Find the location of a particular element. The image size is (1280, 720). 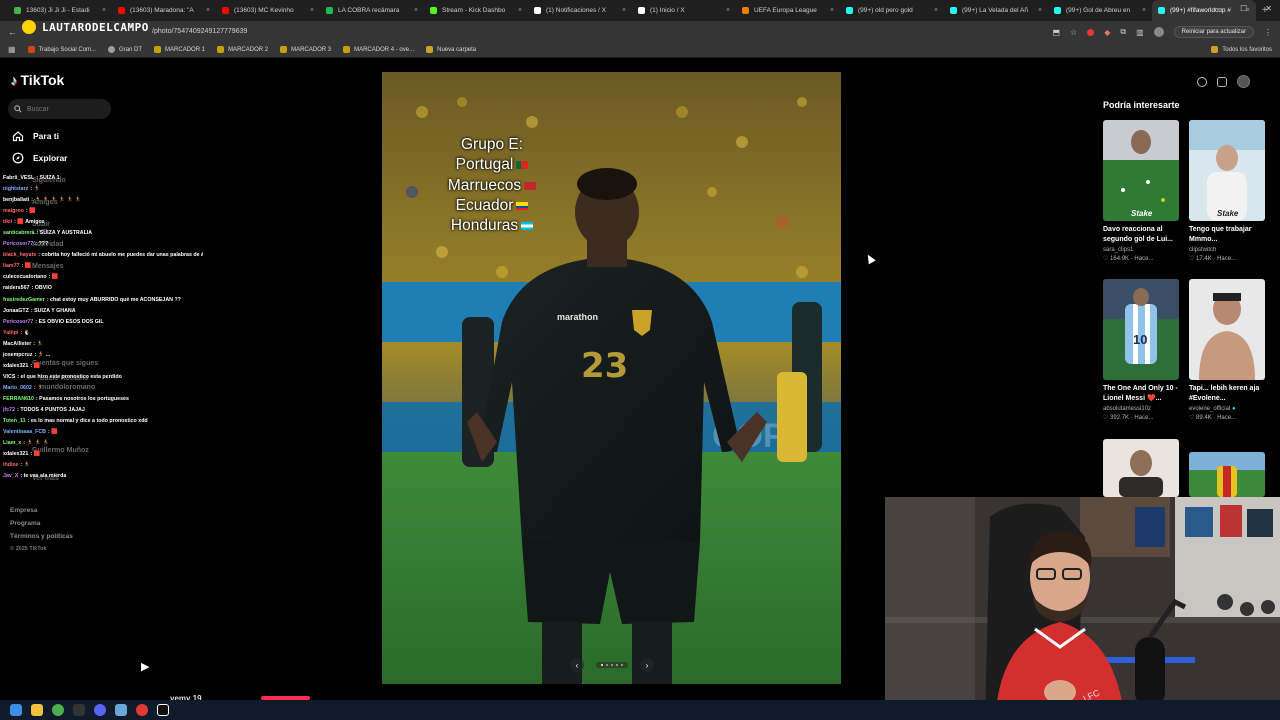

browser-tab: 13603) Ji Ji Ji - Estadi × is located at coordinates (60, 10).